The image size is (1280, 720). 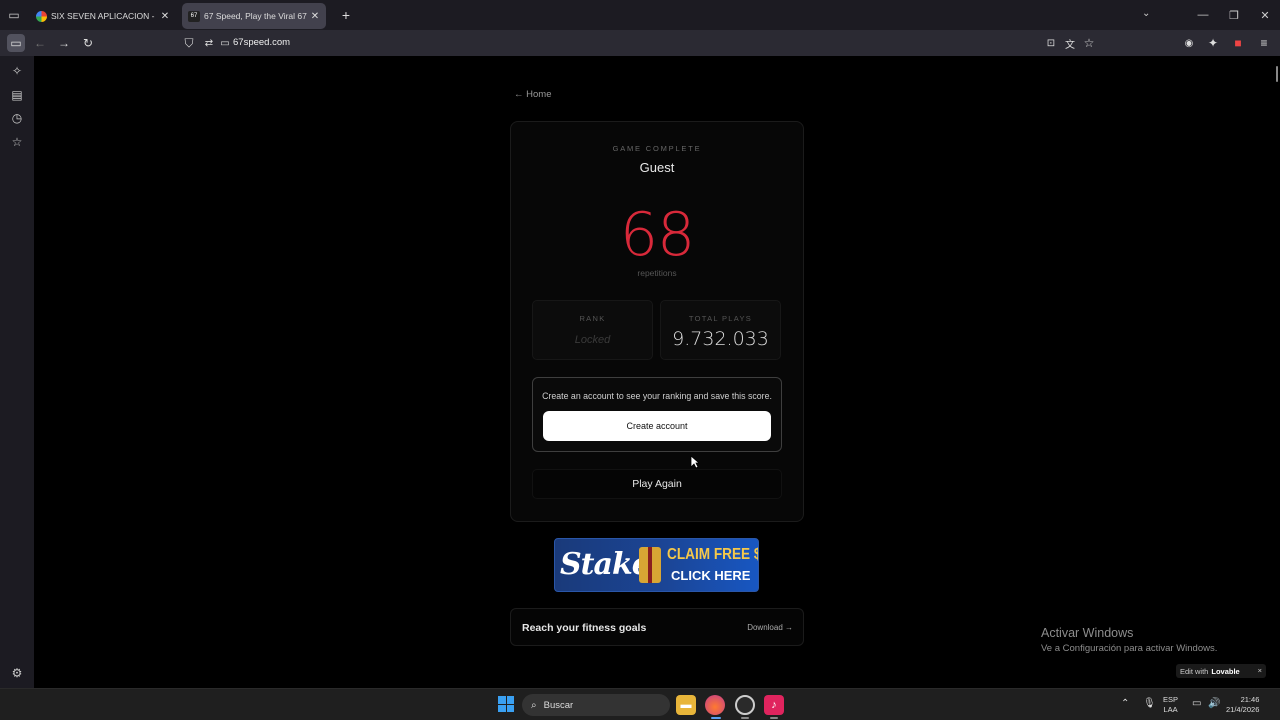 What do you see at coordinates (1250, 699) in the screenshot?
I see `clock-time: 21:46` at bounding box center [1250, 699].